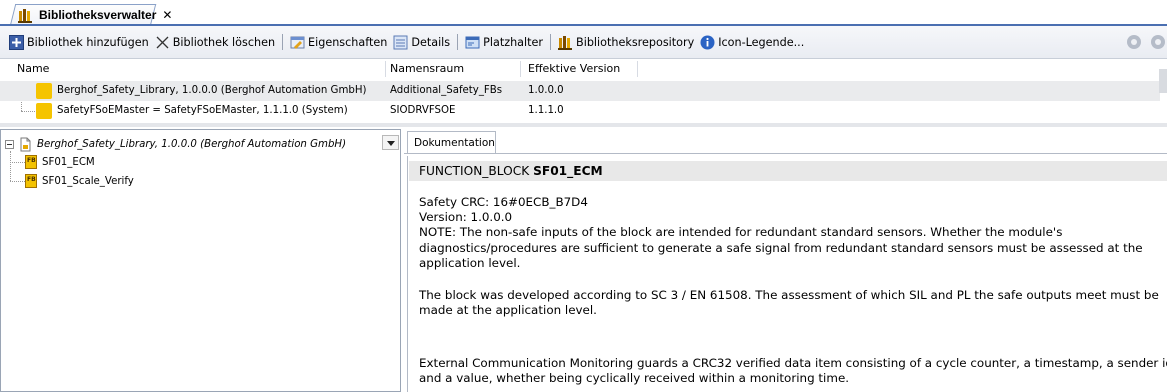 The image size is (1167, 392). Describe the element at coordinates (785, 153) in the screenshot. I see `tab-underline` at that location.